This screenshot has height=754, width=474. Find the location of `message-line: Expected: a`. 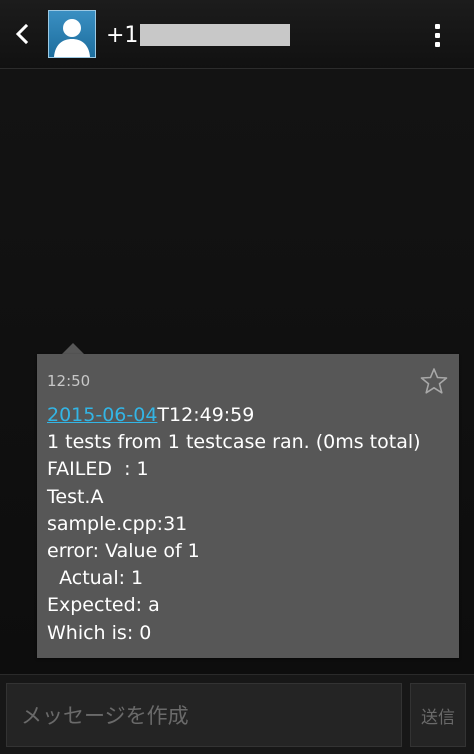

message-line: Expected: a is located at coordinates (103, 605).